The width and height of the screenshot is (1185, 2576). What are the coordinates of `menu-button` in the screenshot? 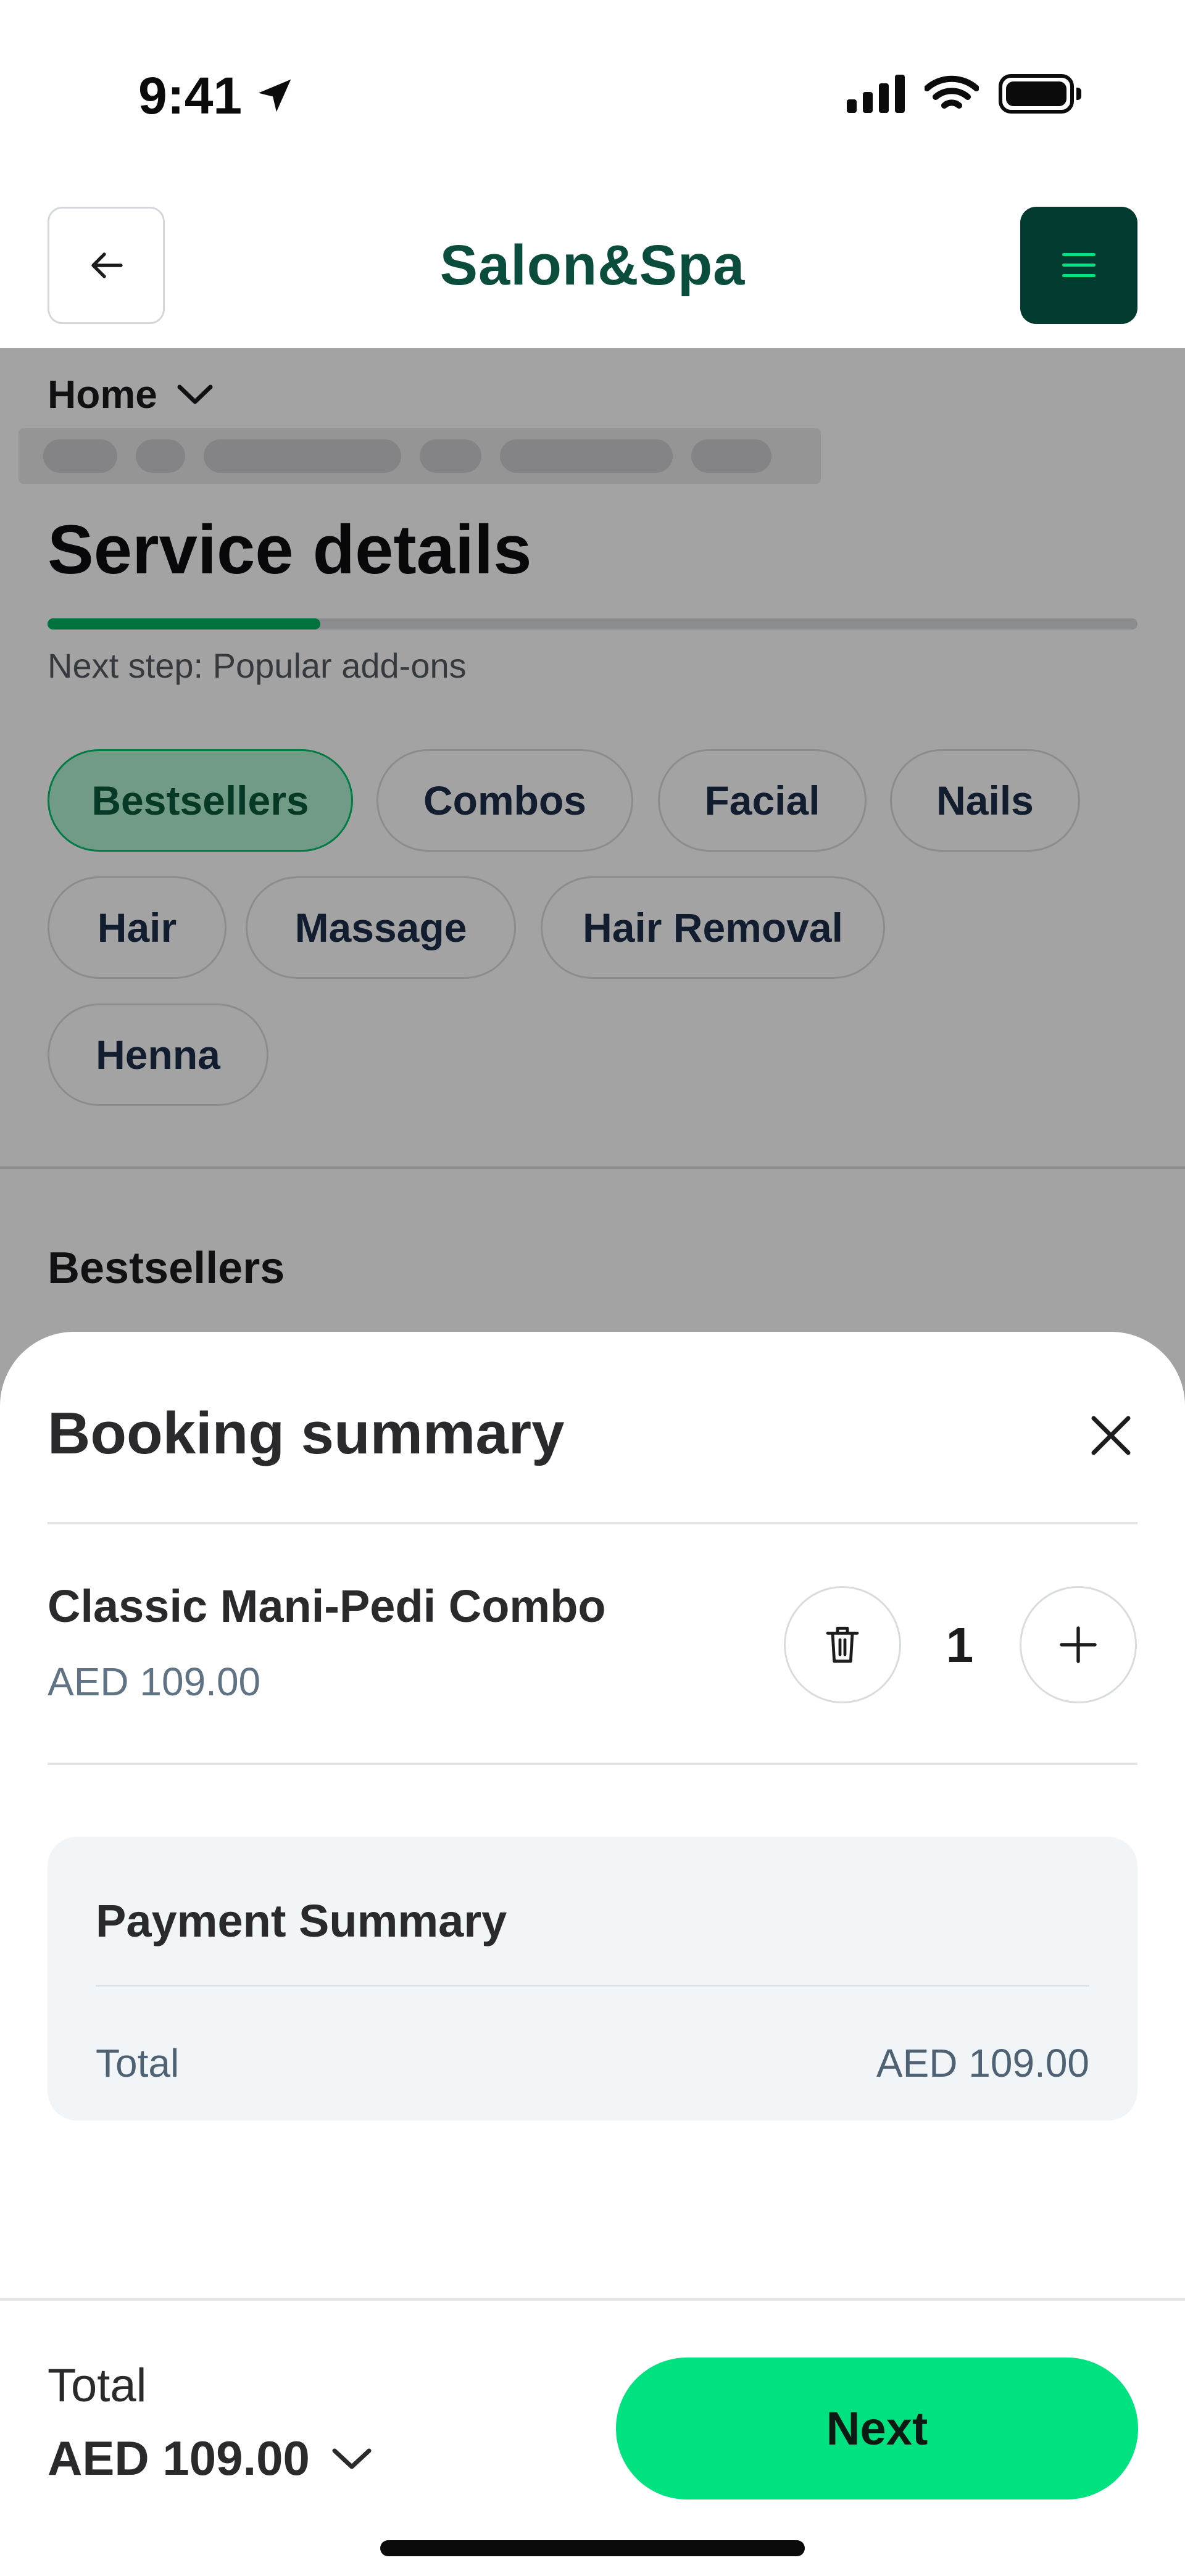 It's located at (1078, 265).